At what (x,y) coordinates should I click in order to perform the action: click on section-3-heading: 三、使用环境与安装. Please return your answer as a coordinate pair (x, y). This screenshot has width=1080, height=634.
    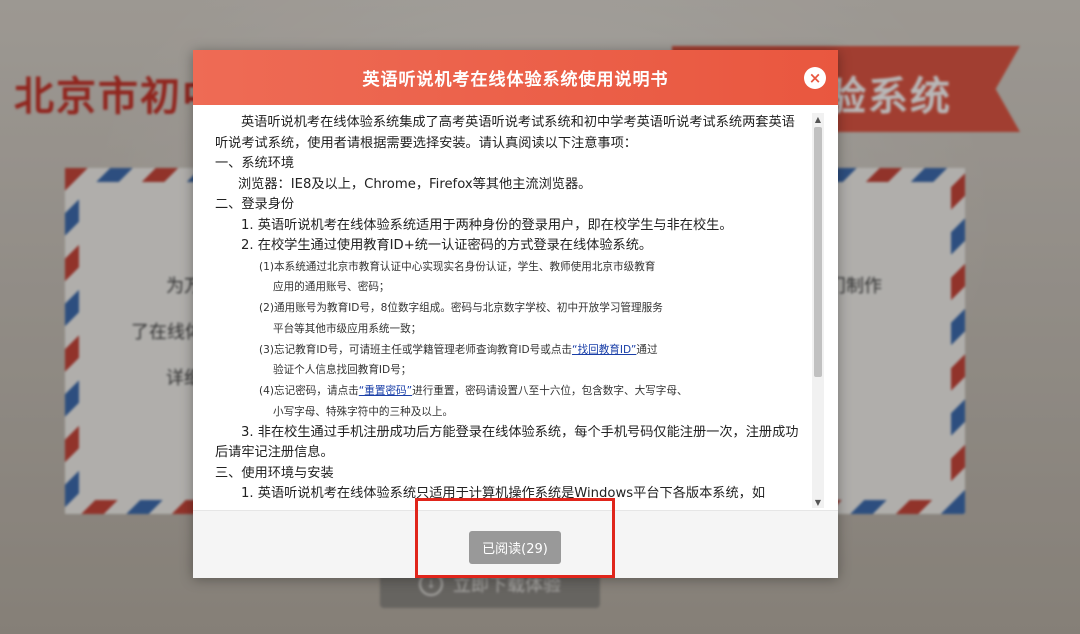
    Looking at the image, I should click on (274, 473).